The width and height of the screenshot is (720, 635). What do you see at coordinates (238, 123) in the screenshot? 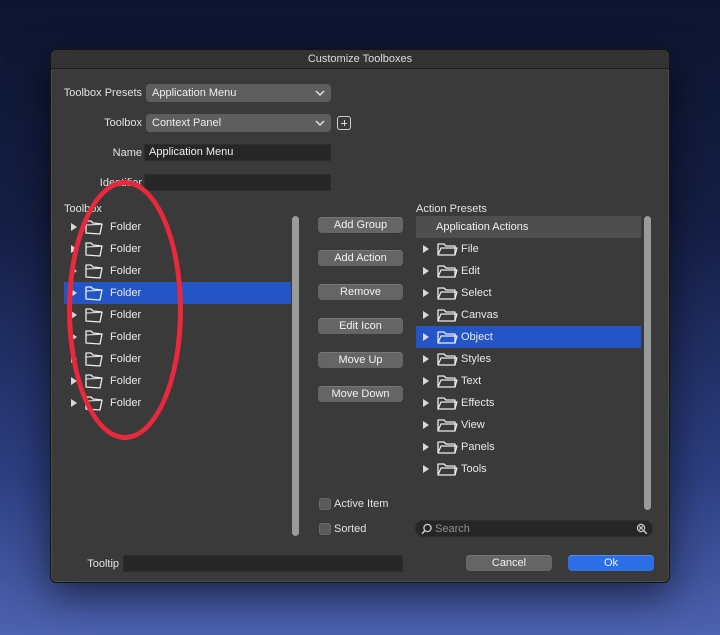
I see `toolbox-select: Context Panel` at bounding box center [238, 123].